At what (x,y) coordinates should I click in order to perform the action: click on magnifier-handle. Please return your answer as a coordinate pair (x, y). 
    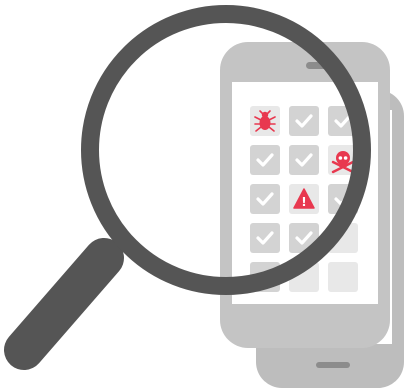
    Looking at the image, I should click on (64, 304).